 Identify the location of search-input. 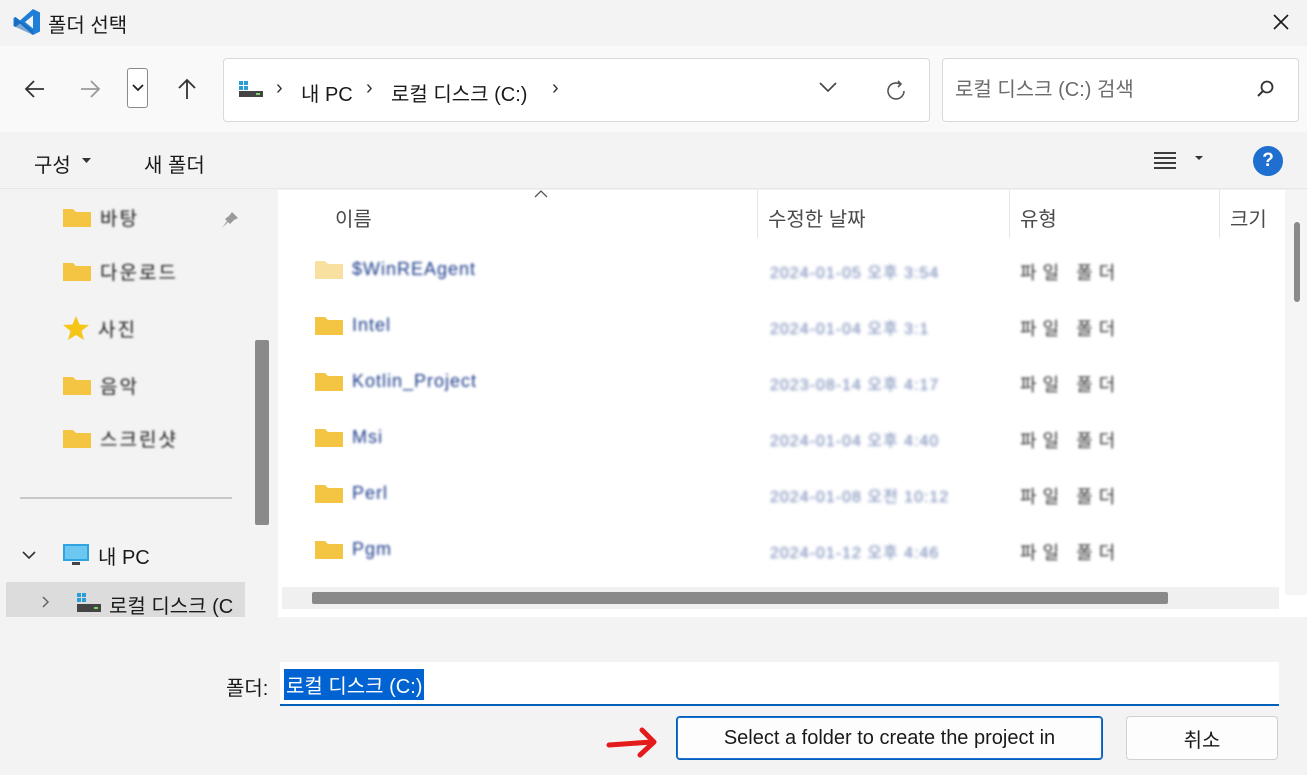
(1100, 90).